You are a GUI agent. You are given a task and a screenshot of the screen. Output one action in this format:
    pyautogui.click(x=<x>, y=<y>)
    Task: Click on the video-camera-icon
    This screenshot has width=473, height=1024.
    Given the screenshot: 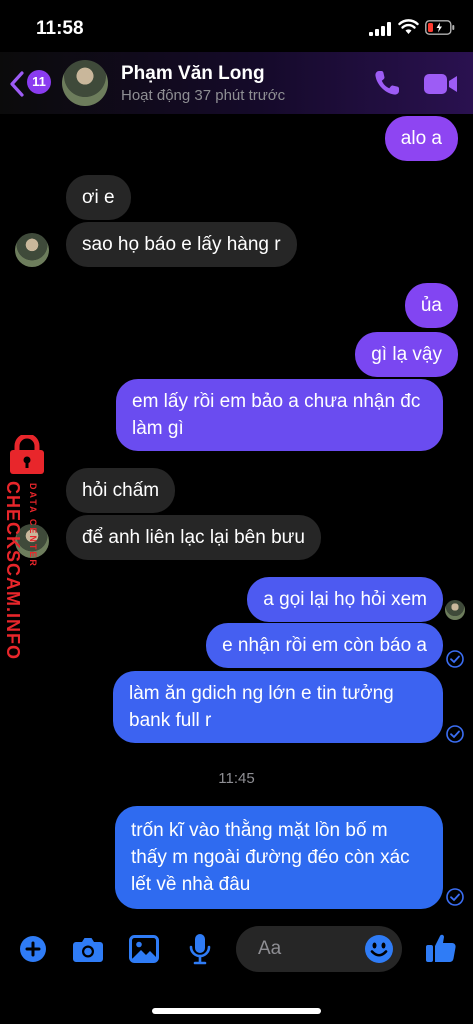 What is the action you would take?
    pyautogui.click(x=441, y=84)
    